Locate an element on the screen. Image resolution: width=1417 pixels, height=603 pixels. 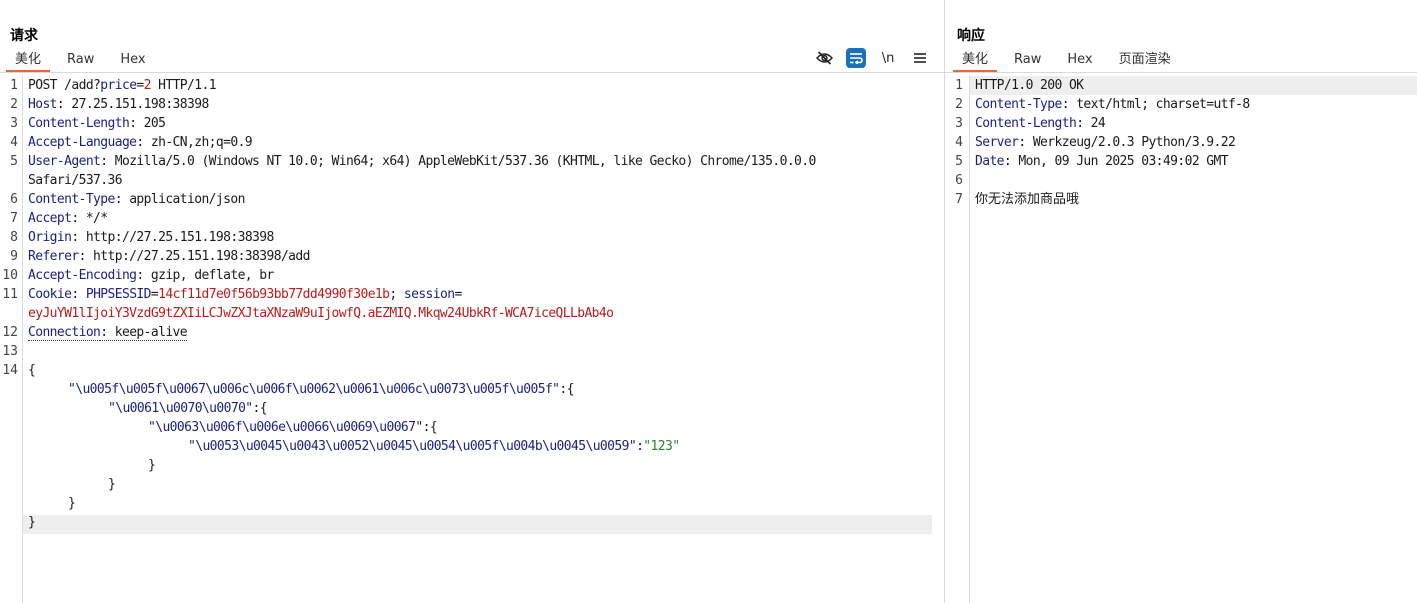
header-key: Accept-Encoding is located at coordinates (82, 275).